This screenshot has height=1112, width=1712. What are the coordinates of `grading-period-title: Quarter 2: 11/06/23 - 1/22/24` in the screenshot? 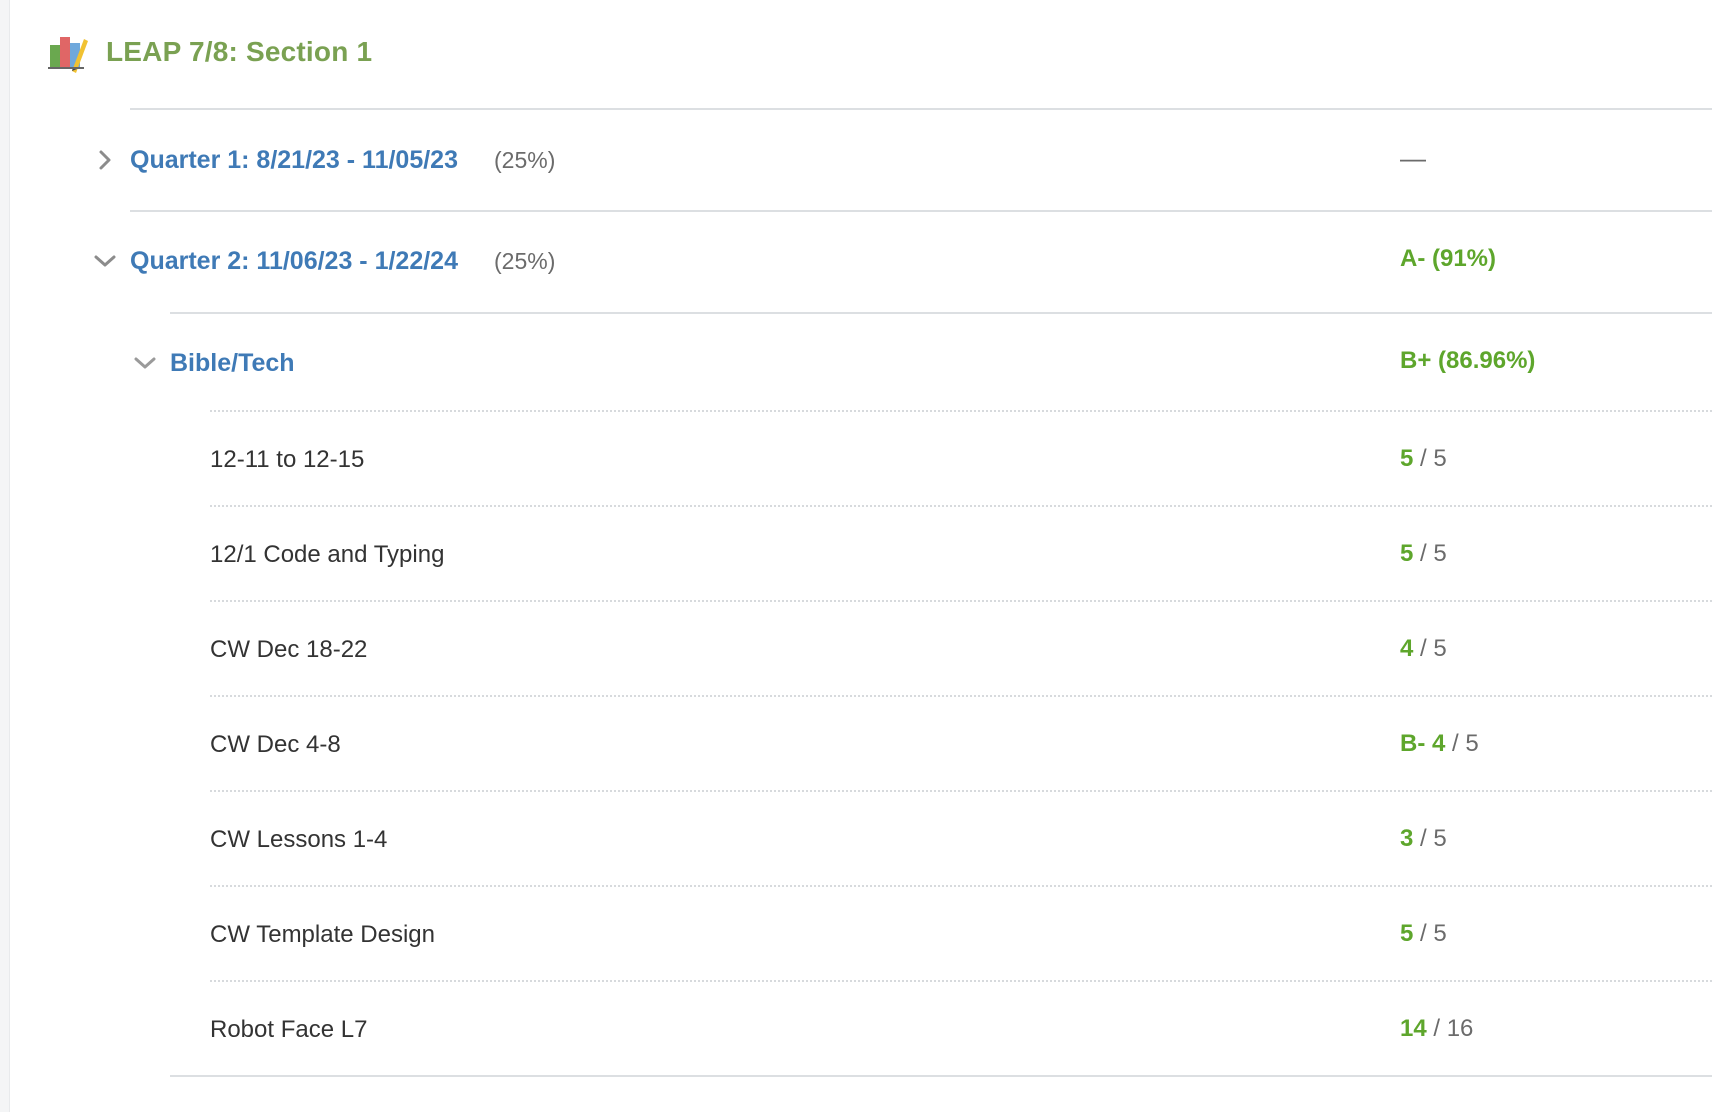 It's located at (294, 261).